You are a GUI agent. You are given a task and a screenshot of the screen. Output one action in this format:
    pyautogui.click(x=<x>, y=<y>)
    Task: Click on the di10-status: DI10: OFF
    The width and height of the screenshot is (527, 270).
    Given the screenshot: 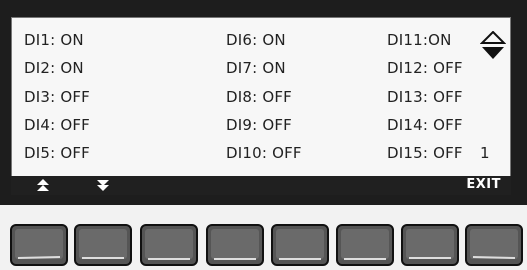 What is the action you would take?
    pyautogui.click(x=264, y=153)
    